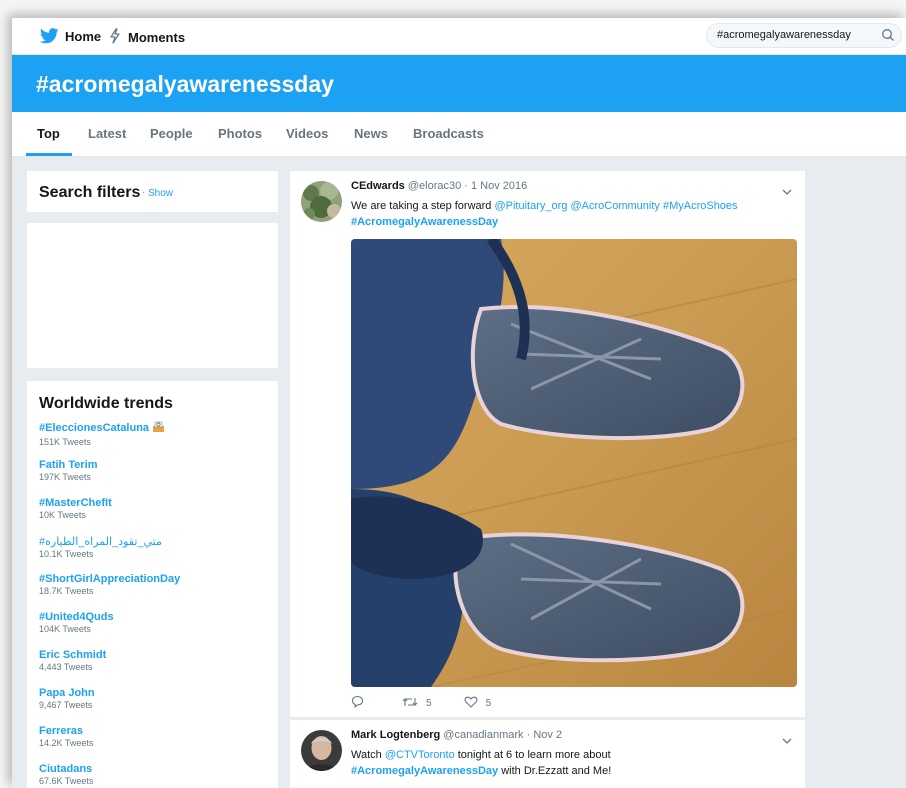  Describe the element at coordinates (488, 703) in the screenshot. I see `like-count: 5` at that location.